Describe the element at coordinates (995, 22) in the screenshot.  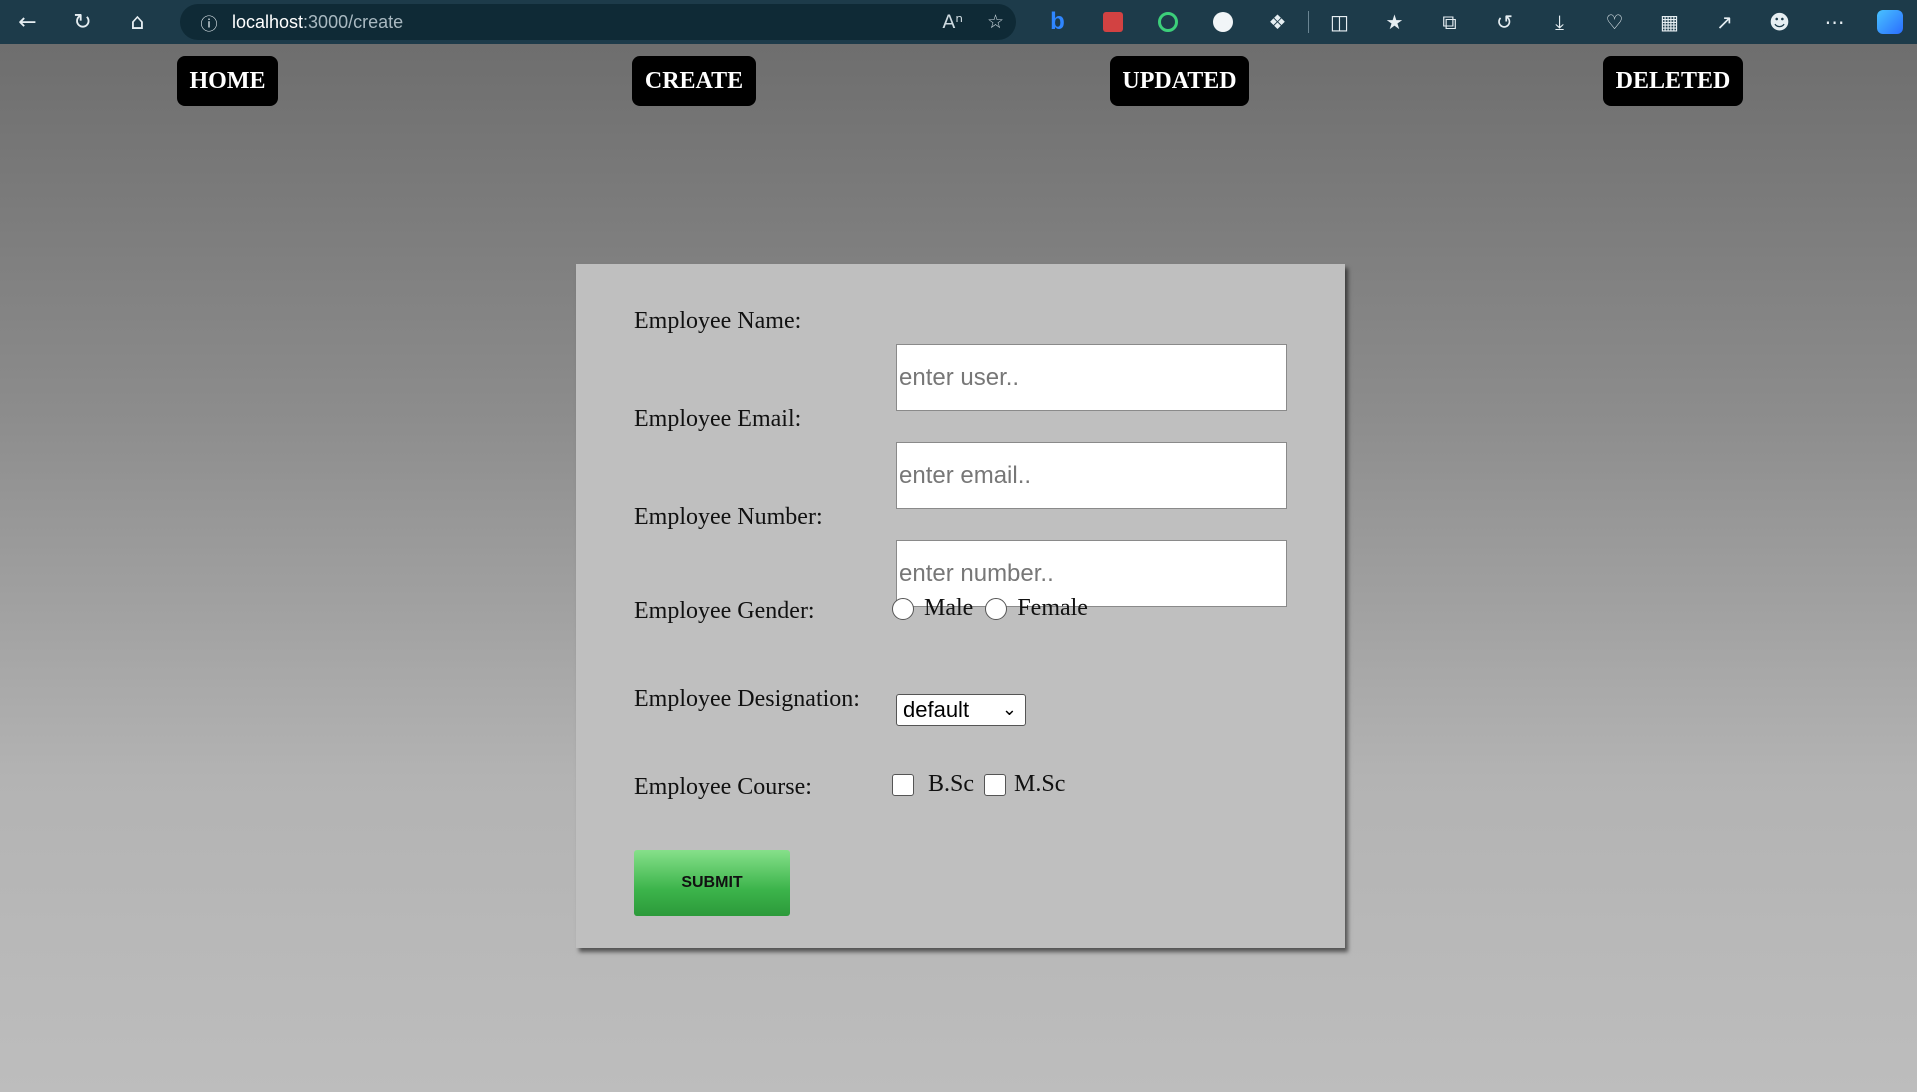
I see `favorite-star-icon: ☆` at that location.